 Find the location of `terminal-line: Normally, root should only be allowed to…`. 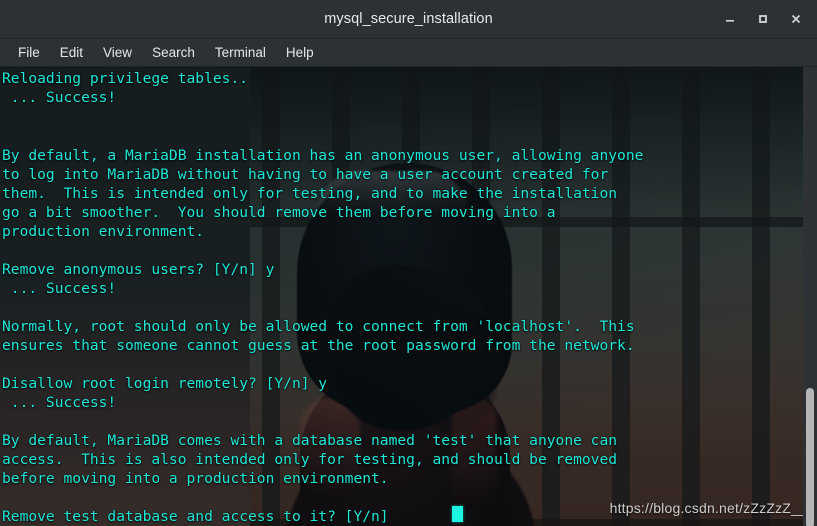

terminal-line: Normally, root should only be allowed to… is located at coordinates (318, 326).